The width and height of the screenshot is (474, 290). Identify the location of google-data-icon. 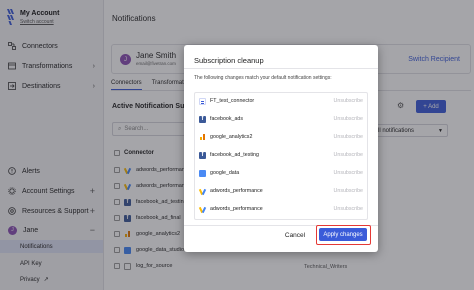
(202, 173).